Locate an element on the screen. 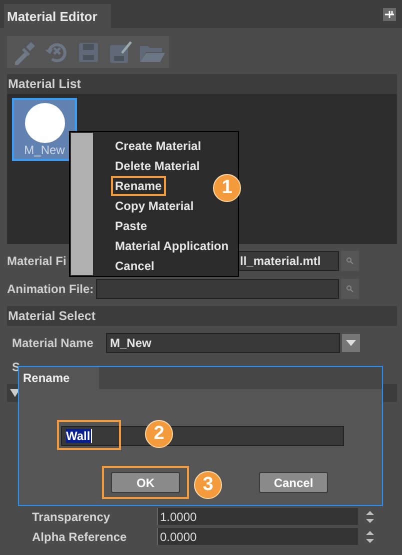 This screenshot has height=555, width=402. field-label: Animation File: is located at coordinates (51, 289).